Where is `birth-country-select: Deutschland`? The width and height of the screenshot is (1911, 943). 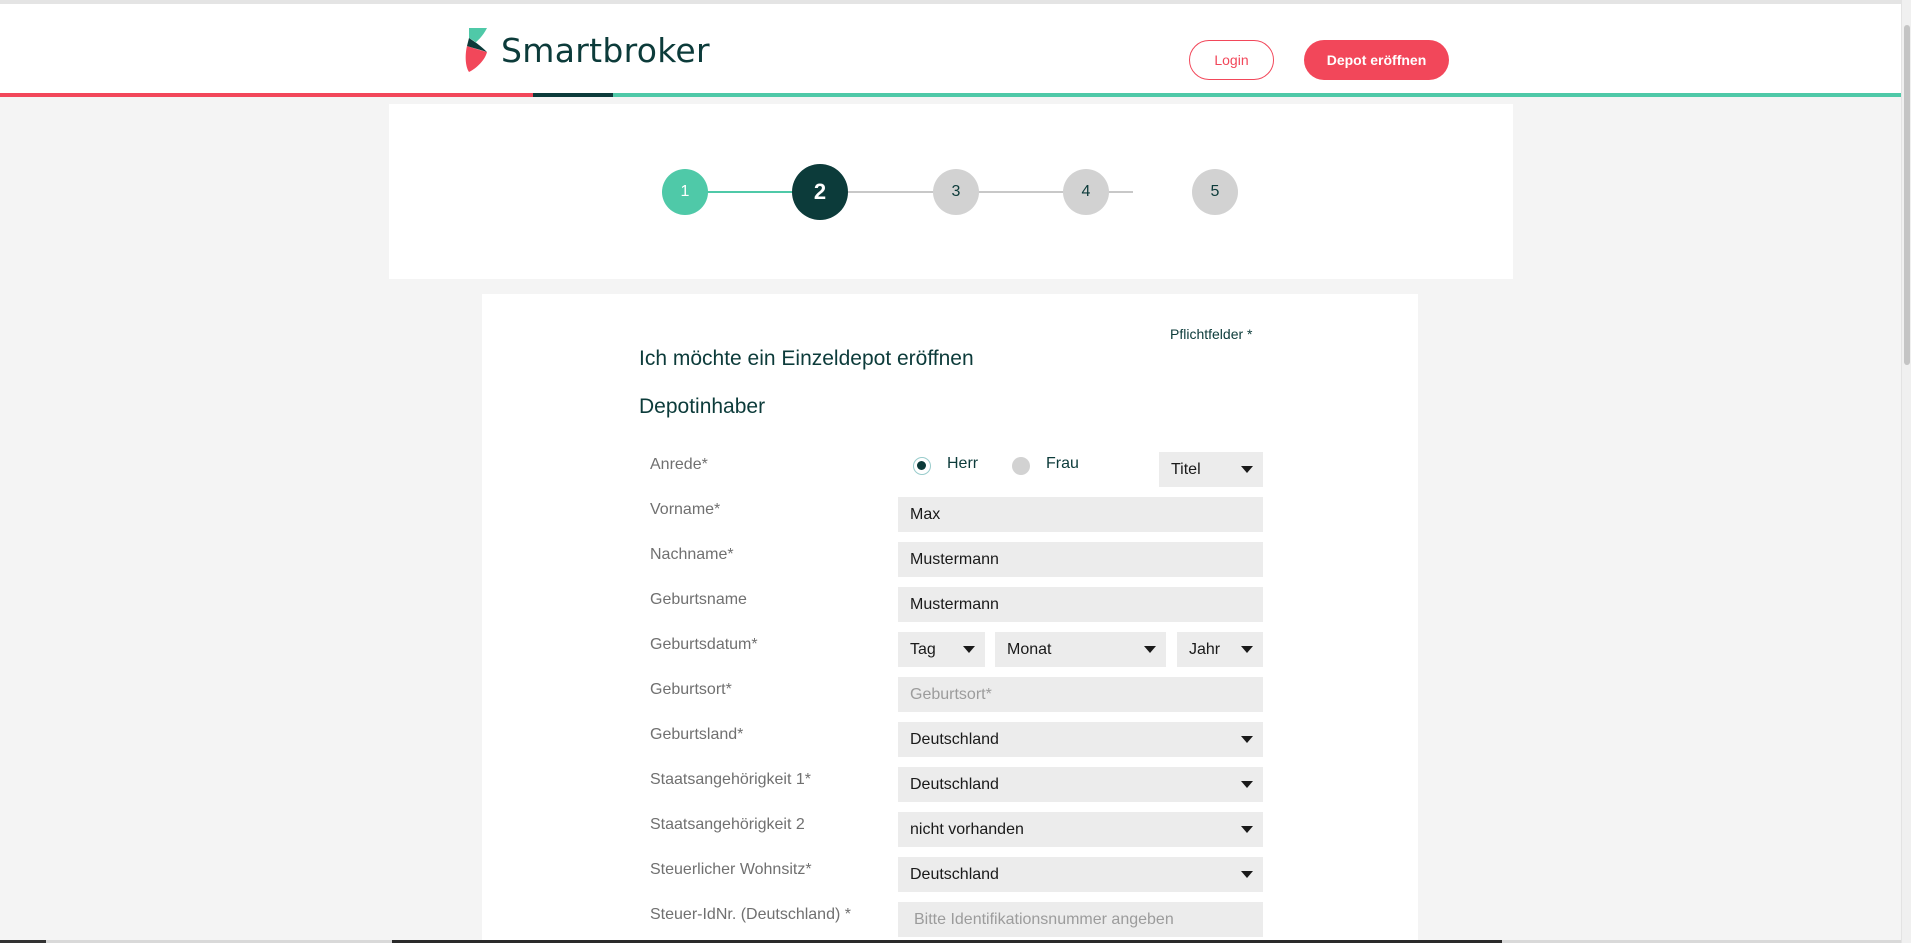
birth-country-select: Deutschland is located at coordinates (1080, 739).